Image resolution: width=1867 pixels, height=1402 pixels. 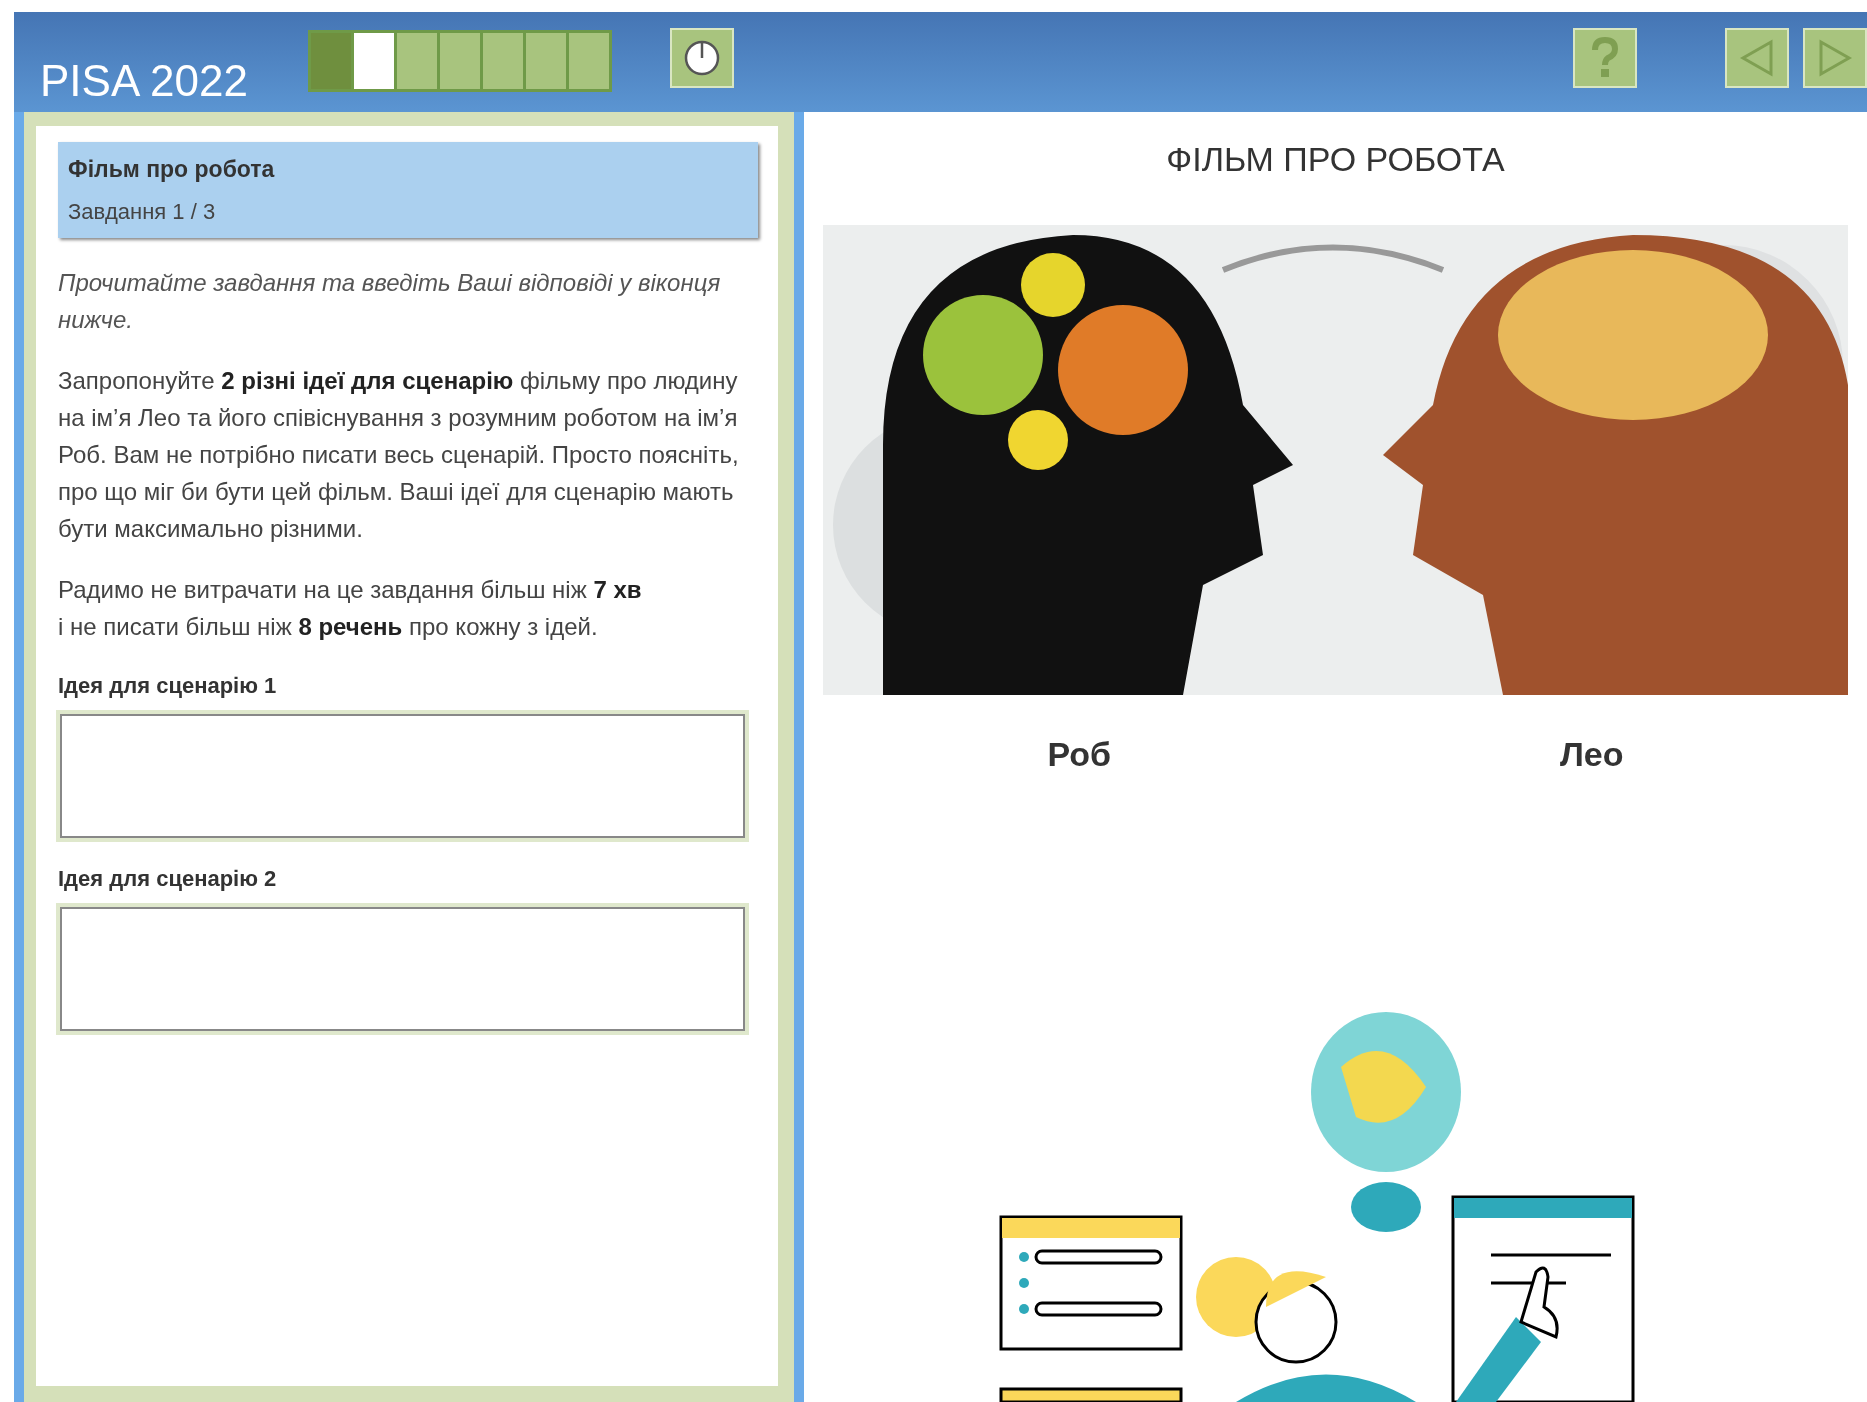 What do you see at coordinates (172, 169) in the screenshot?
I see `task-title: Фільм про робота` at bounding box center [172, 169].